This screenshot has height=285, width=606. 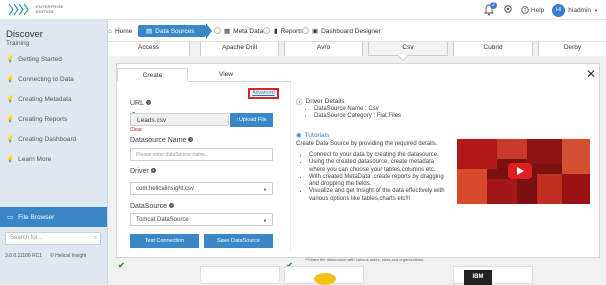 I want to click on tab-apache-drill: Apache Drill, so click(x=239, y=49).